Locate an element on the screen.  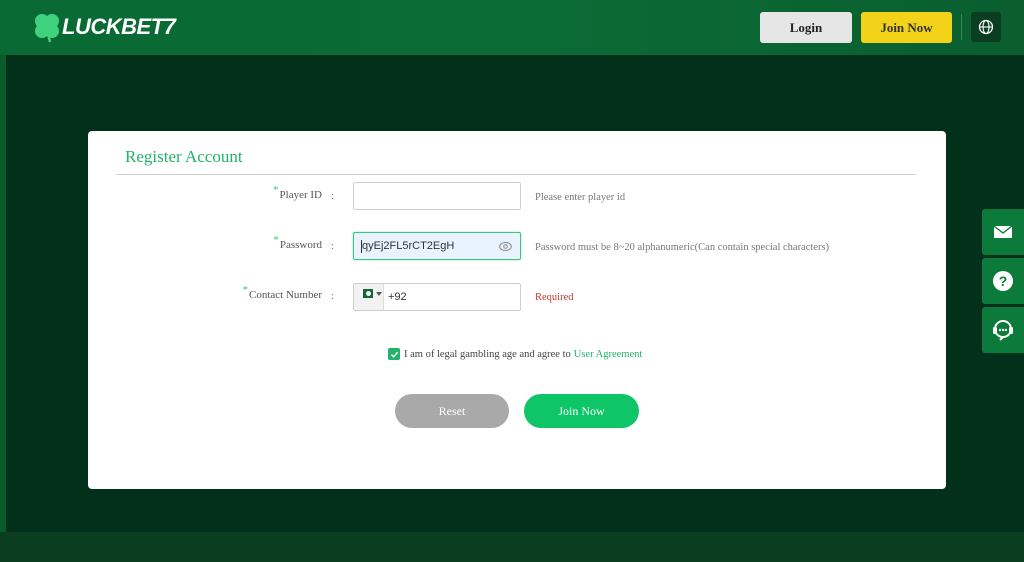
check-icon is located at coordinates (394, 354).